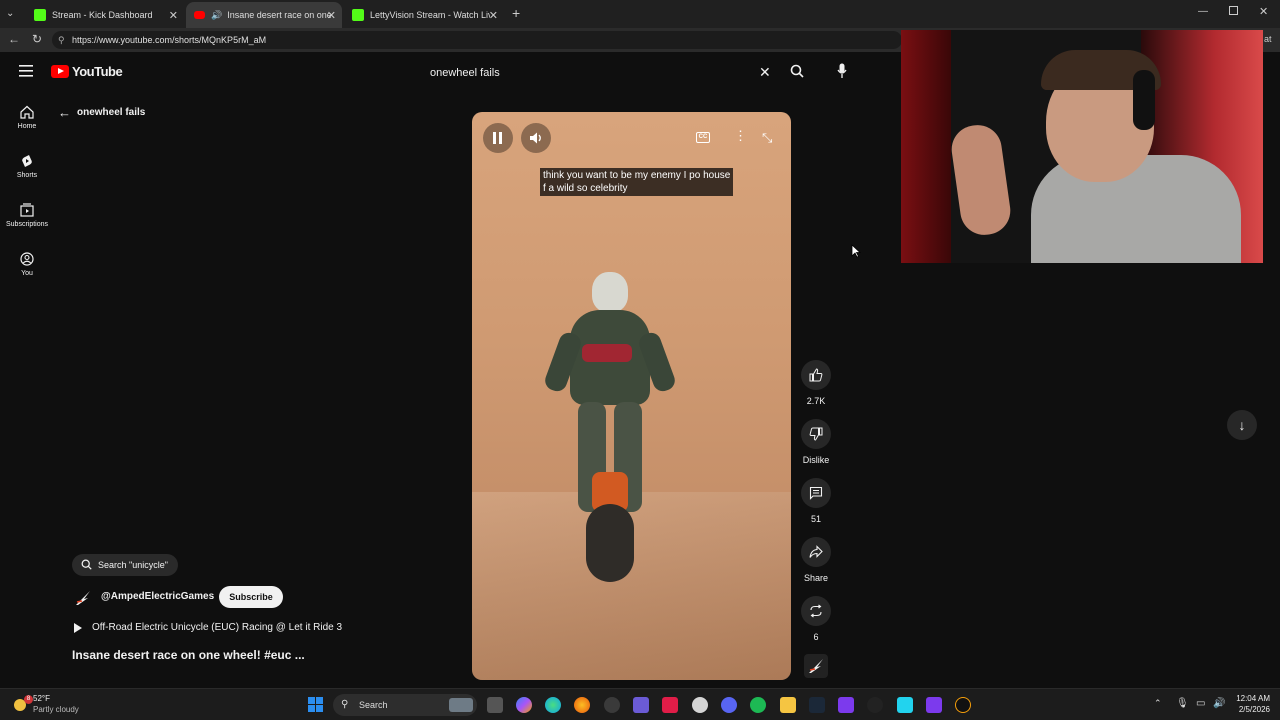 This screenshot has height=720, width=1280. Describe the element at coordinates (612, 705) in the screenshot. I see `github-icon` at that location.